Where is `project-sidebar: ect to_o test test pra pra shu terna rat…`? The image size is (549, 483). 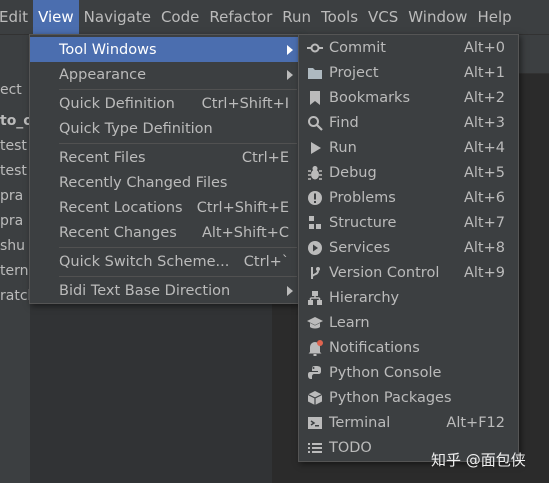
project-sidebar: ect to_o test test pra pra shu terna rat… is located at coordinates (15, 259).